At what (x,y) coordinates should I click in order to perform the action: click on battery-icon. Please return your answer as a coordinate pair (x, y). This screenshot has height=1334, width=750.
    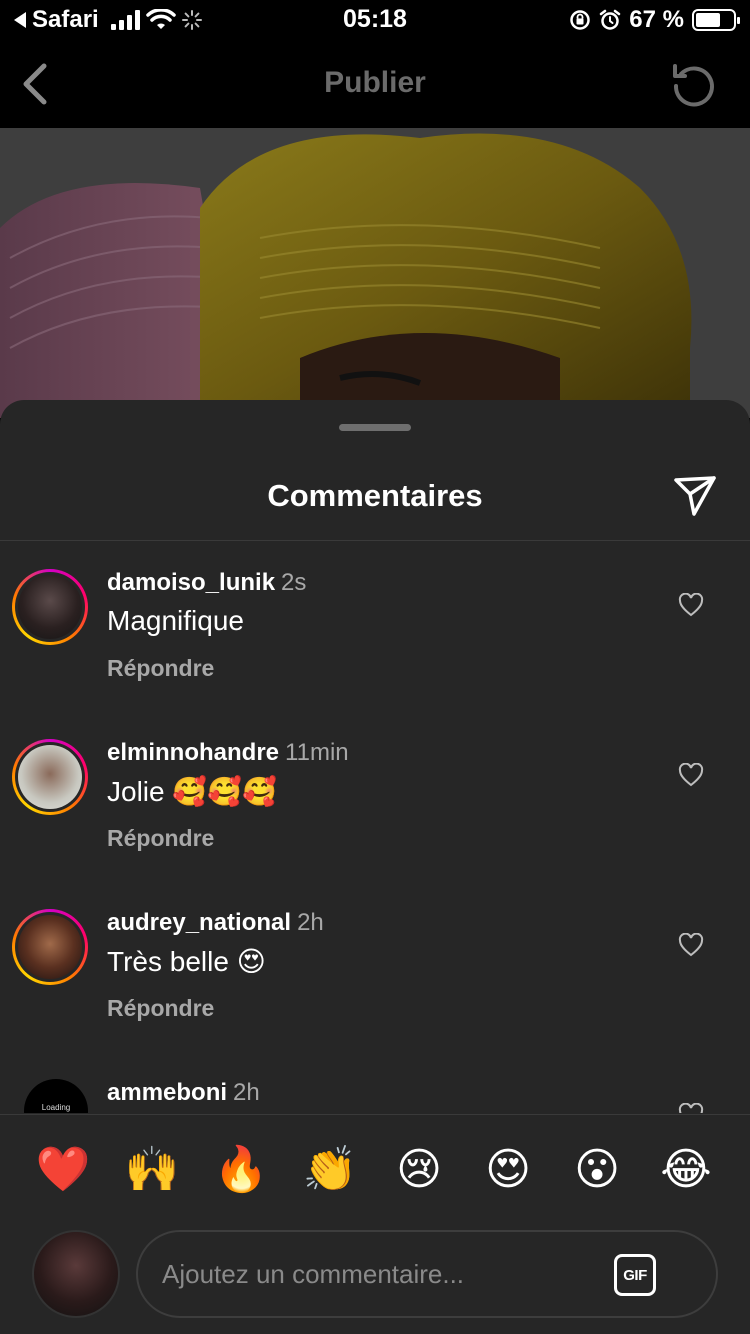
    Looking at the image, I should click on (716, 20).